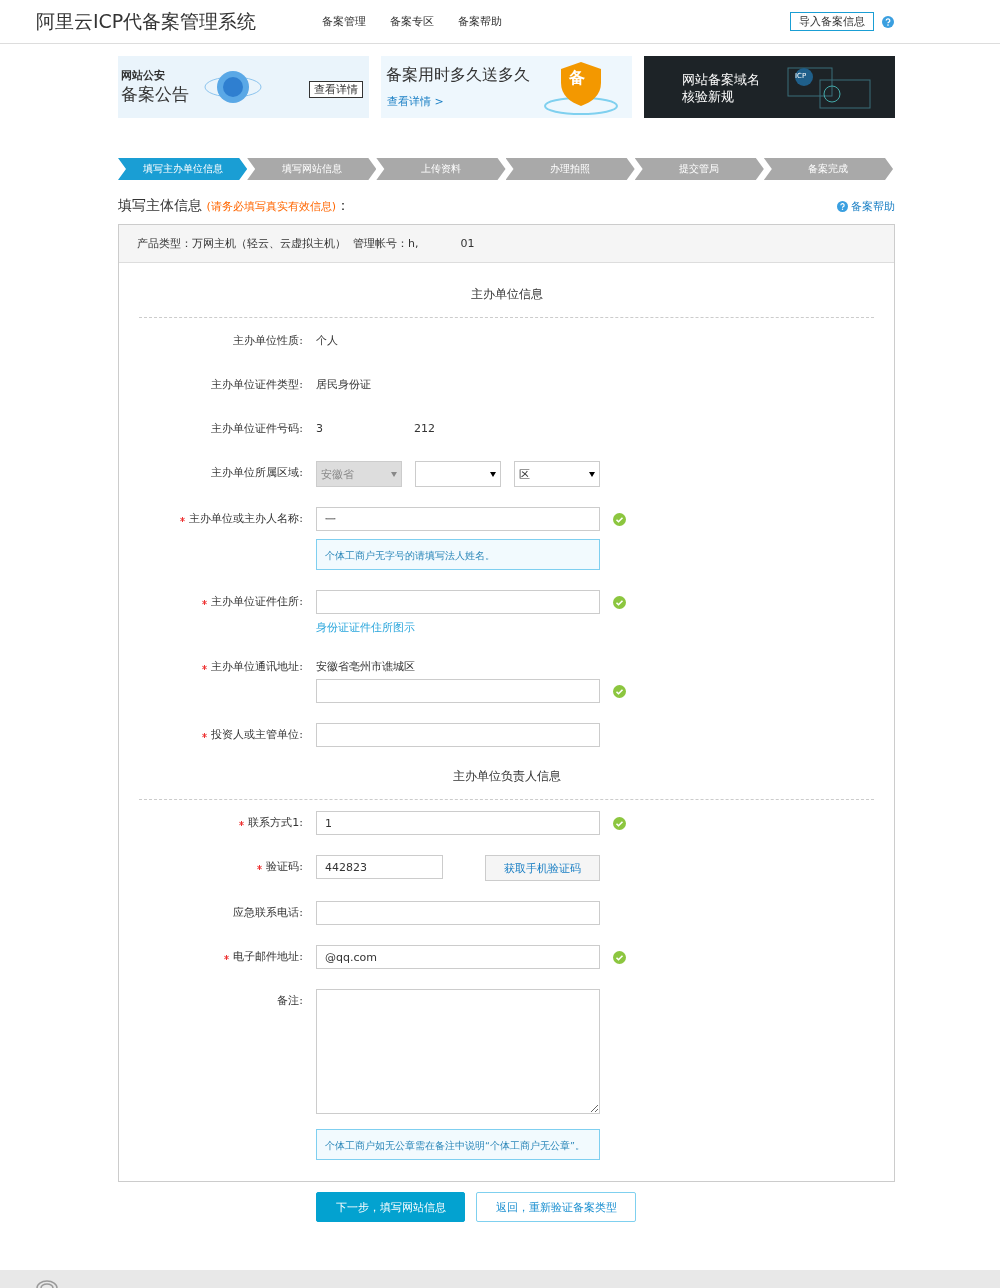 This screenshot has height=1288, width=1000. I want to click on text-field: 一, so click(458, 519).